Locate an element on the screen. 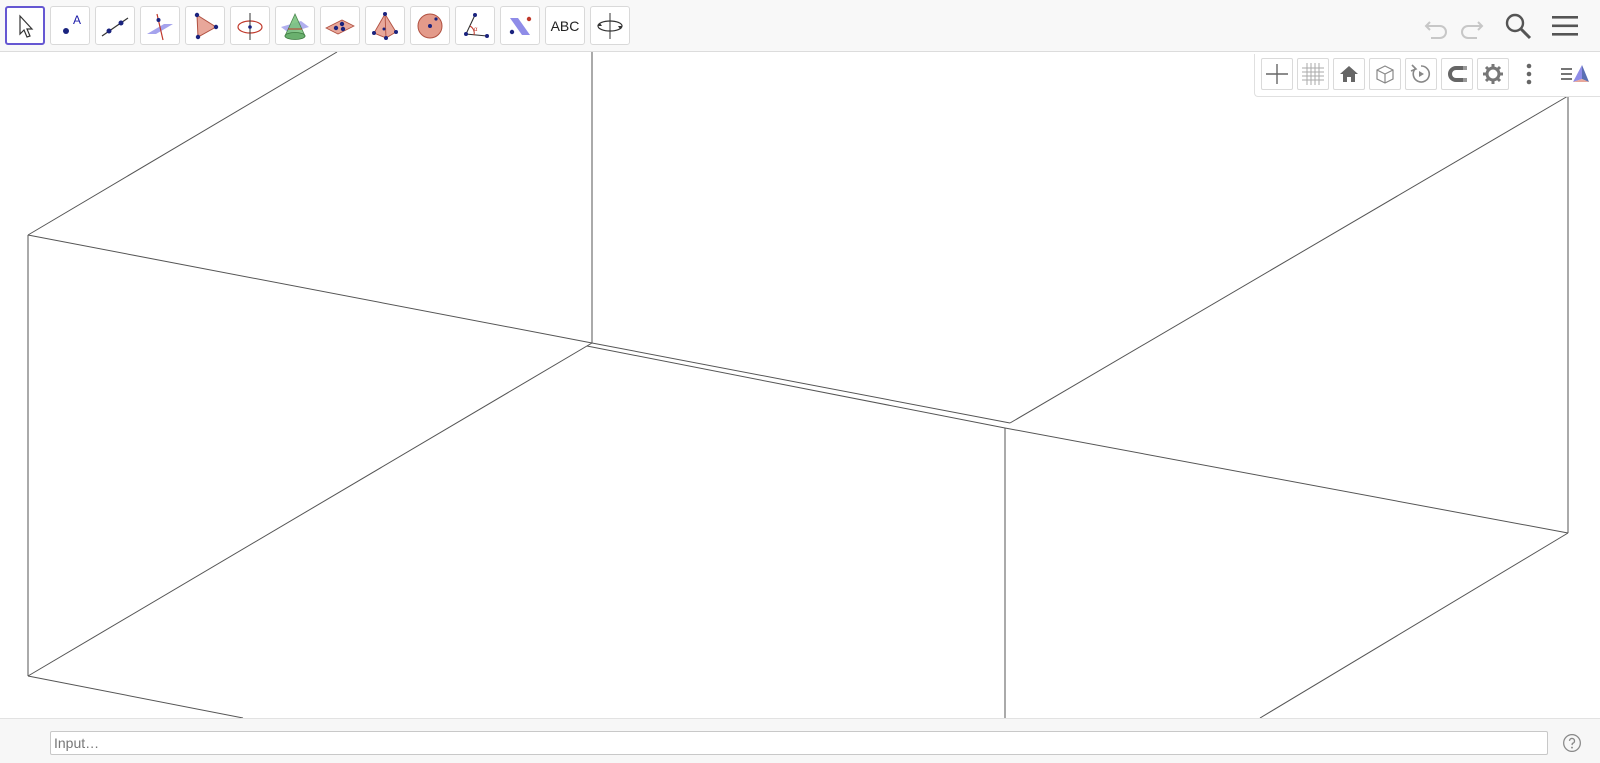 The image size is (1600, 763). axes-icon is located at coordinates (1277, 74).